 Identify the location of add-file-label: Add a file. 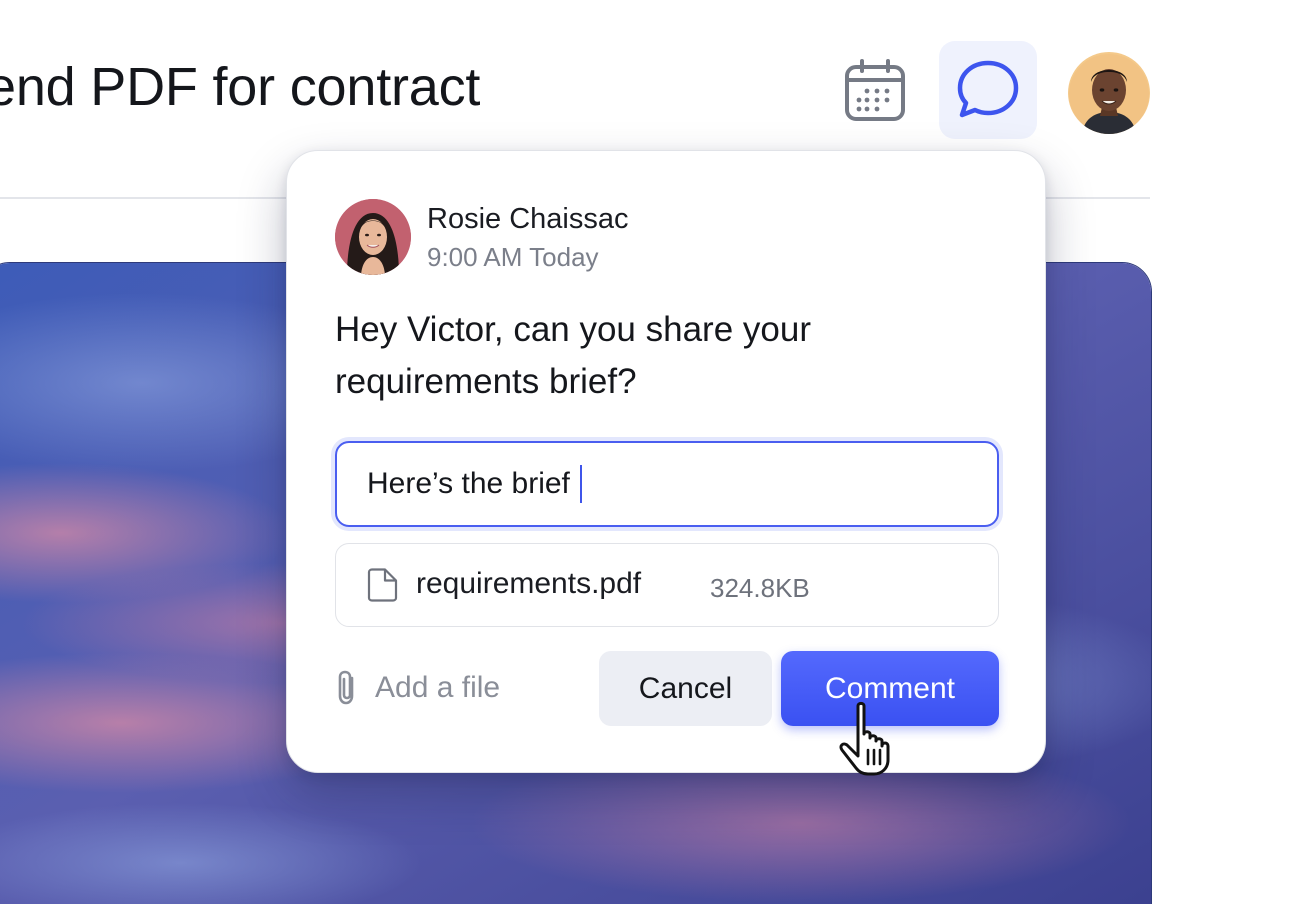
(438, 687).